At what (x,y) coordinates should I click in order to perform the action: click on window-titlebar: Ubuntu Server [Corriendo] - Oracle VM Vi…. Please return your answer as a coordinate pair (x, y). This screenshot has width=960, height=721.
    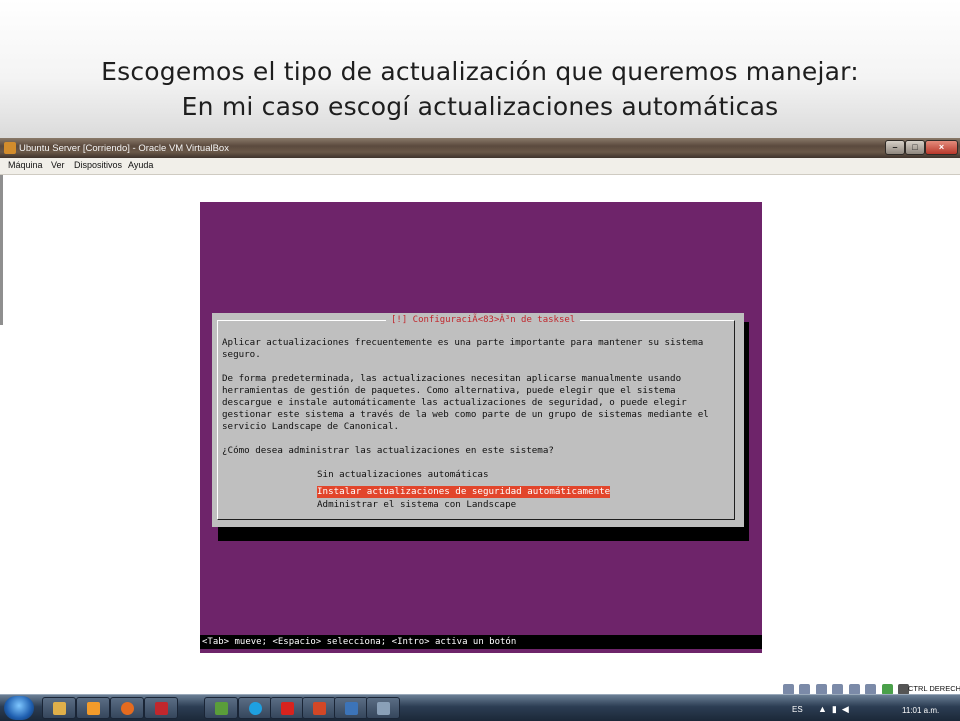
    Looking at the image, I should click on (480, 148).